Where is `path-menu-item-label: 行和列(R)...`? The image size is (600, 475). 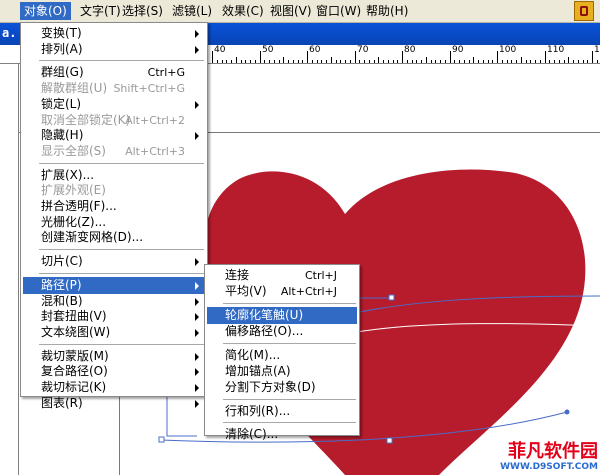 path-menu-item-label: 行和列(R)... is located at coordinates (258, 410).